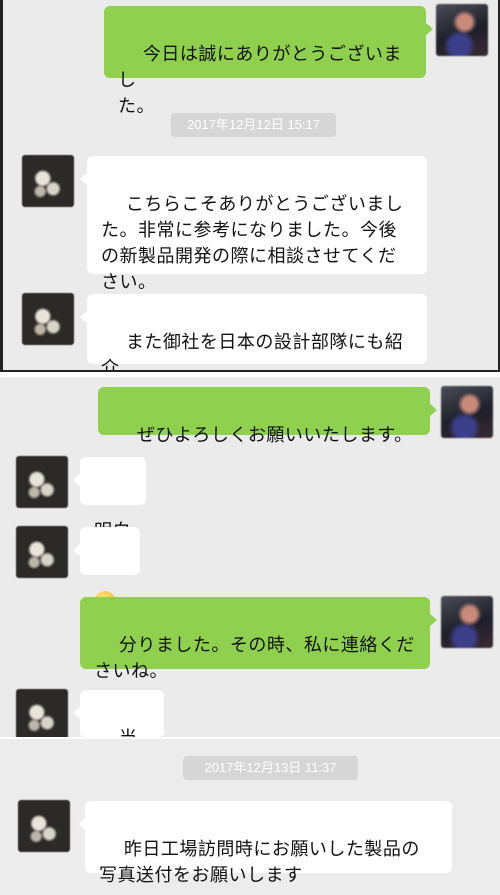 This screenshot has width=500, height=895. I want to click on received-message-bubble: 明白, so click(109, 499).